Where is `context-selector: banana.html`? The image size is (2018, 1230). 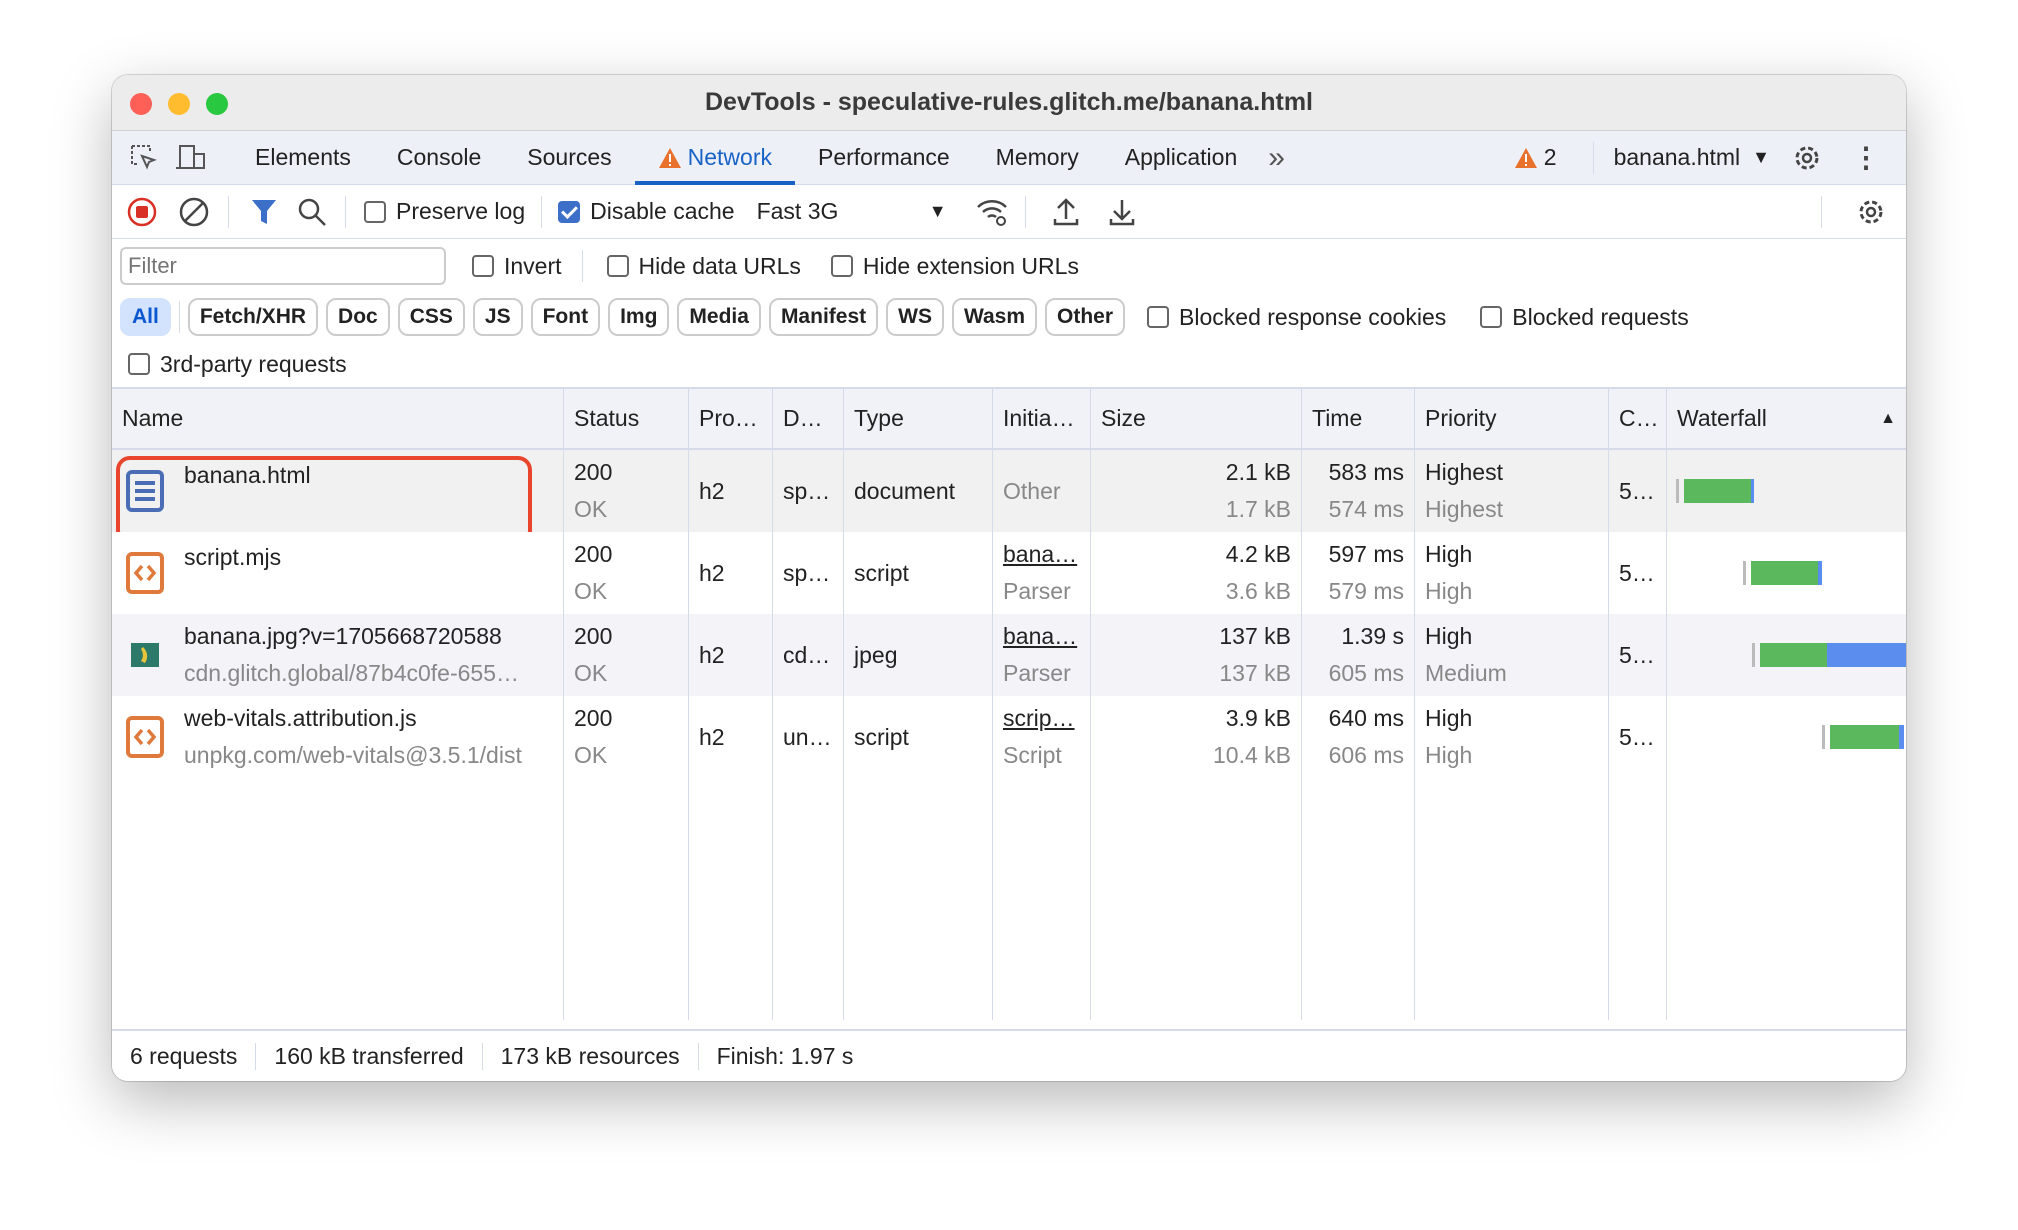
context-selector: banana.html is located at coordinates (1677, 157).